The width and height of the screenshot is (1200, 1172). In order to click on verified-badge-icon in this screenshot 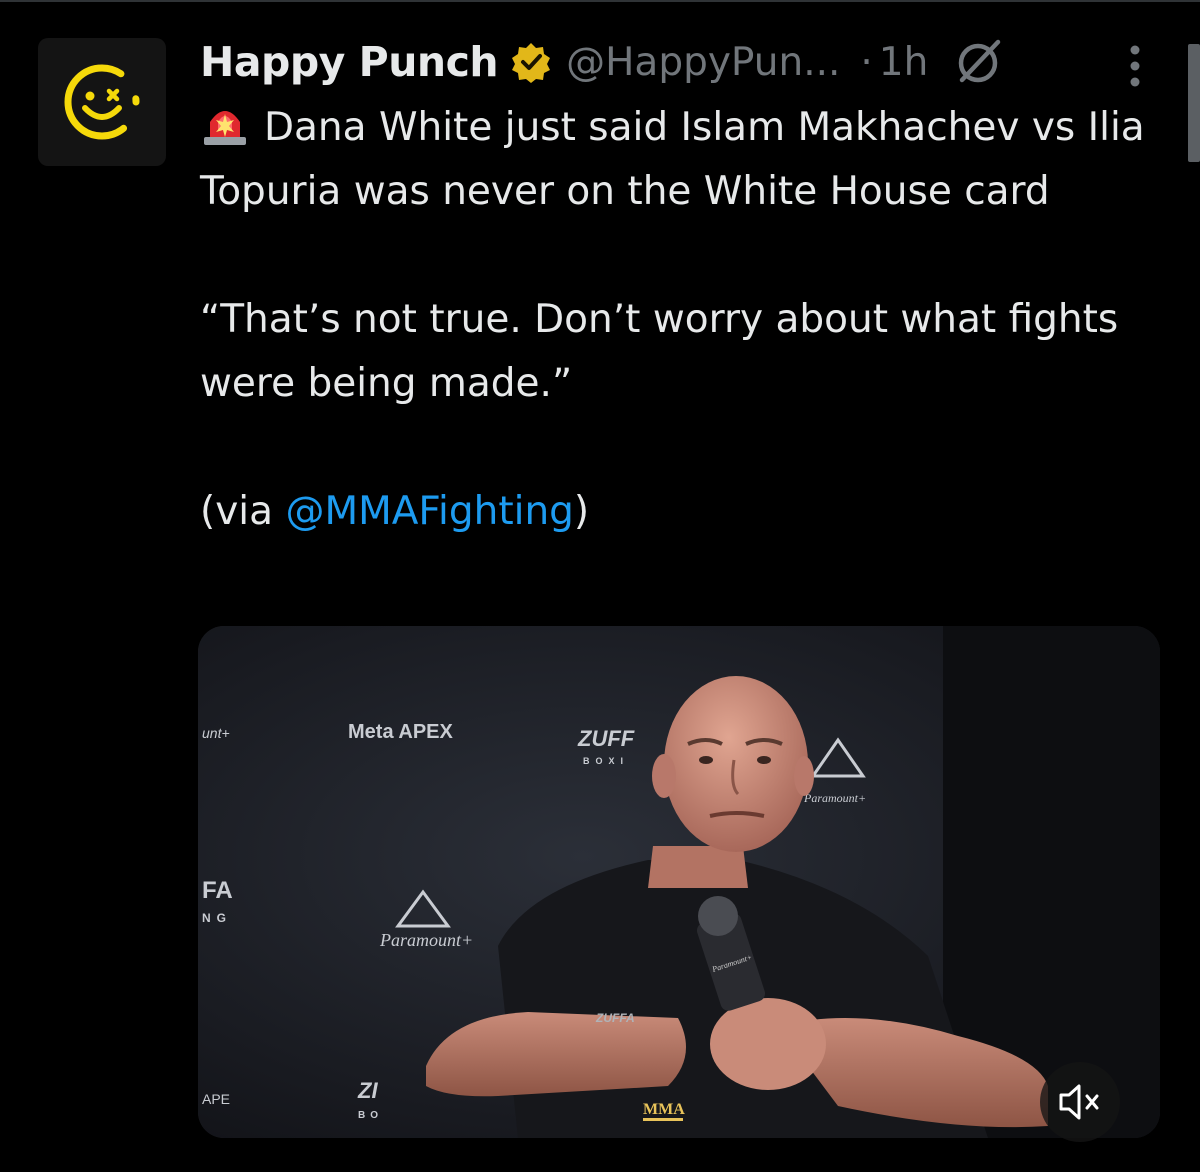, I will do `click(531, 62)`.